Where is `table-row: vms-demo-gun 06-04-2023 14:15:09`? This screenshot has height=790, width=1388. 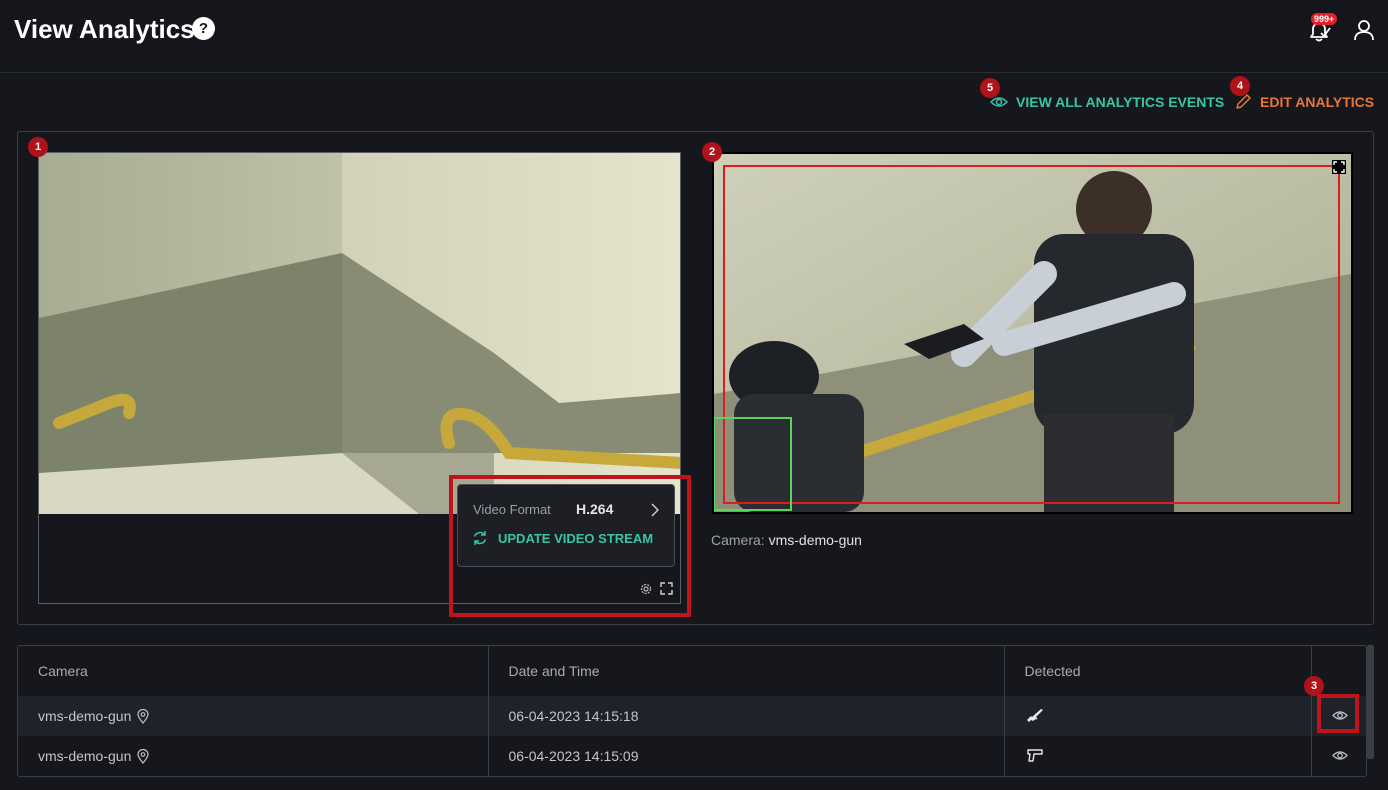
table-row: vms-demo-gun 06-04-2023 14:15:09 is located at coordinates (692, 756).